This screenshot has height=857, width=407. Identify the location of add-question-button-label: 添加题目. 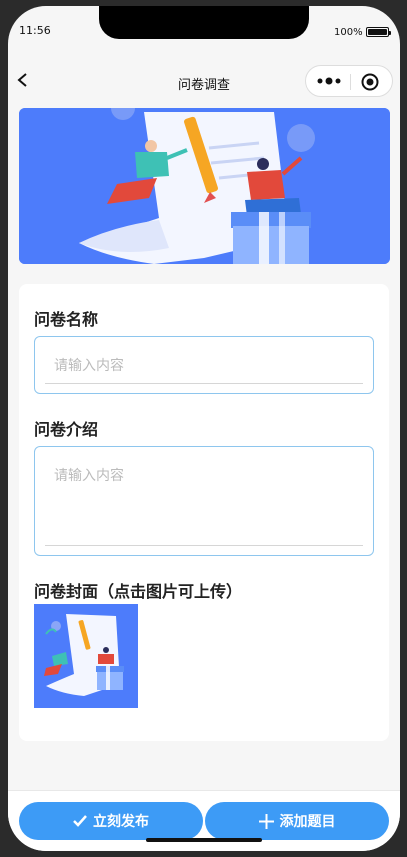
(307, 822).